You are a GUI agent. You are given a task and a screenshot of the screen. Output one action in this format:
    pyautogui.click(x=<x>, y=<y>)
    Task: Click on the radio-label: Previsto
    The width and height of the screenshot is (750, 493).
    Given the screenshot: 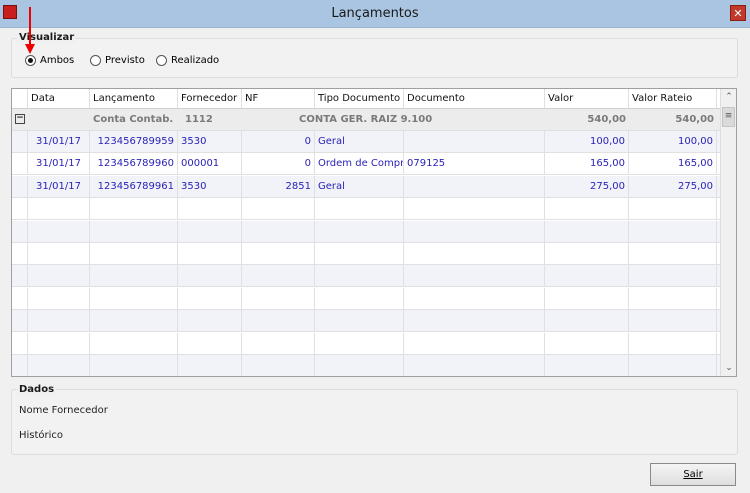 What is the action you would take?
    pyautogui.click(x=125, y=60)
    